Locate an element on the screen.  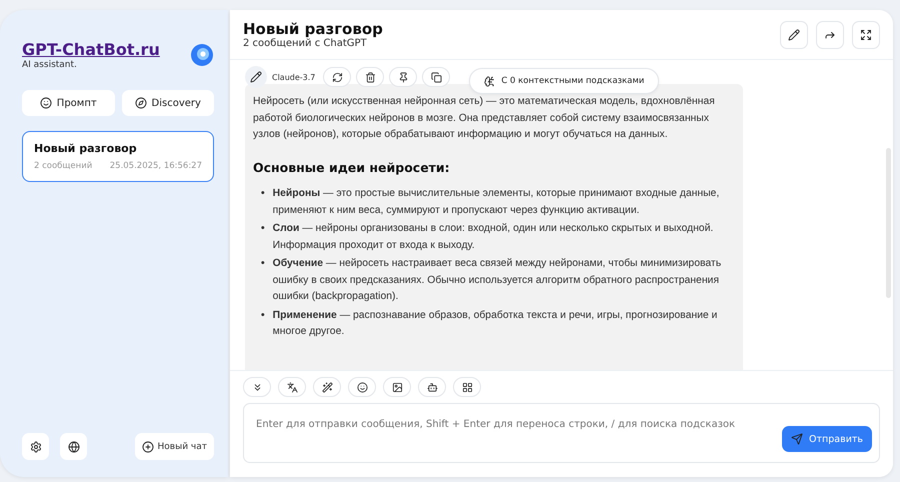
settings-button is located at coordinates (35, 446).